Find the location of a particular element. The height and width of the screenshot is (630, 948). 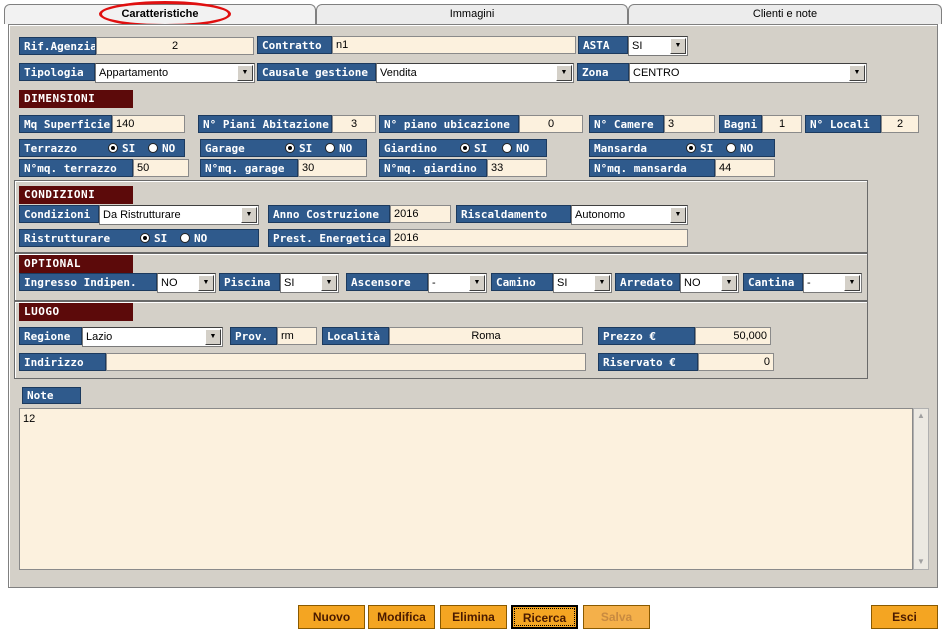

garage-no: NO is located at coordinates (338, 149).